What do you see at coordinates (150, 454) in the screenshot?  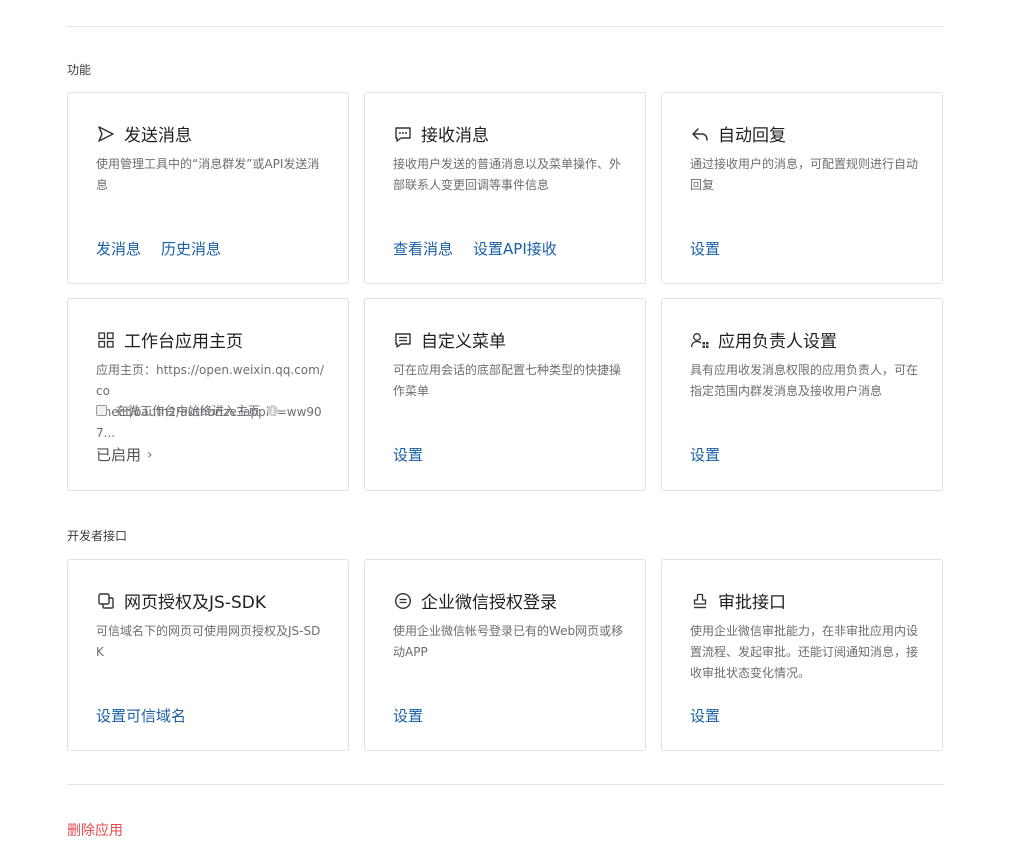 I see `chevron-right-icon: ›` at bounding box center [150, 454].